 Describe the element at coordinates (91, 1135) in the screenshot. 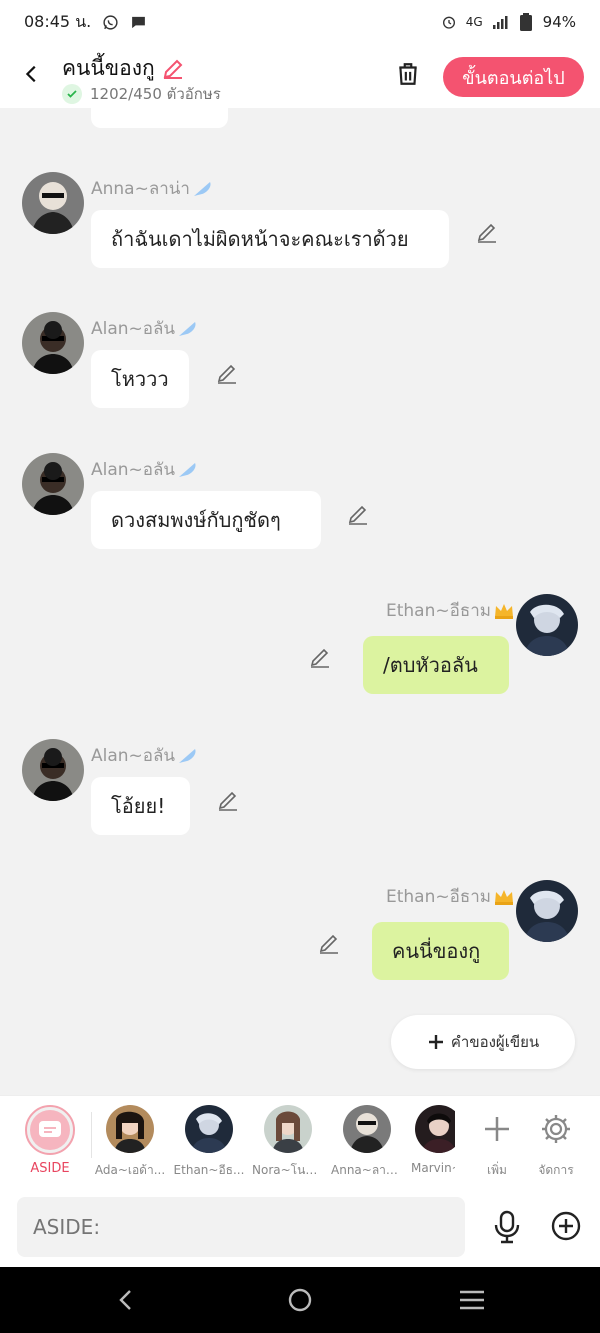

I see `divider` at that location.